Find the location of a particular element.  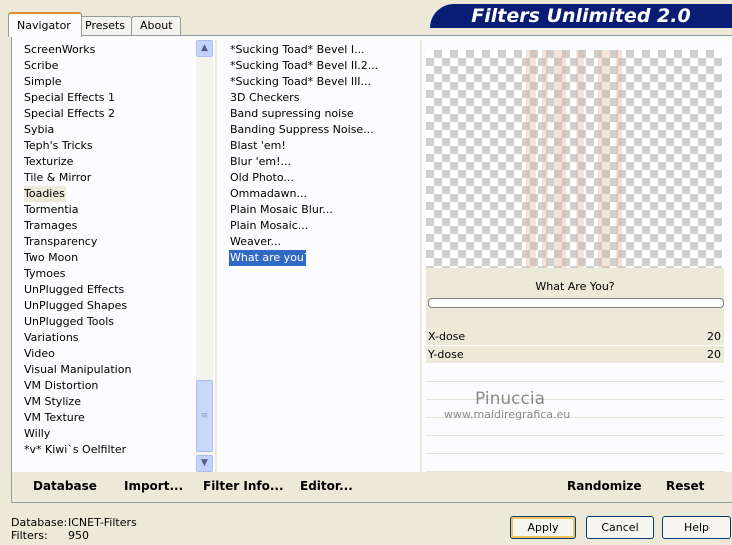

filter-item: 3D Checkers is located at coordinates (325, 98).